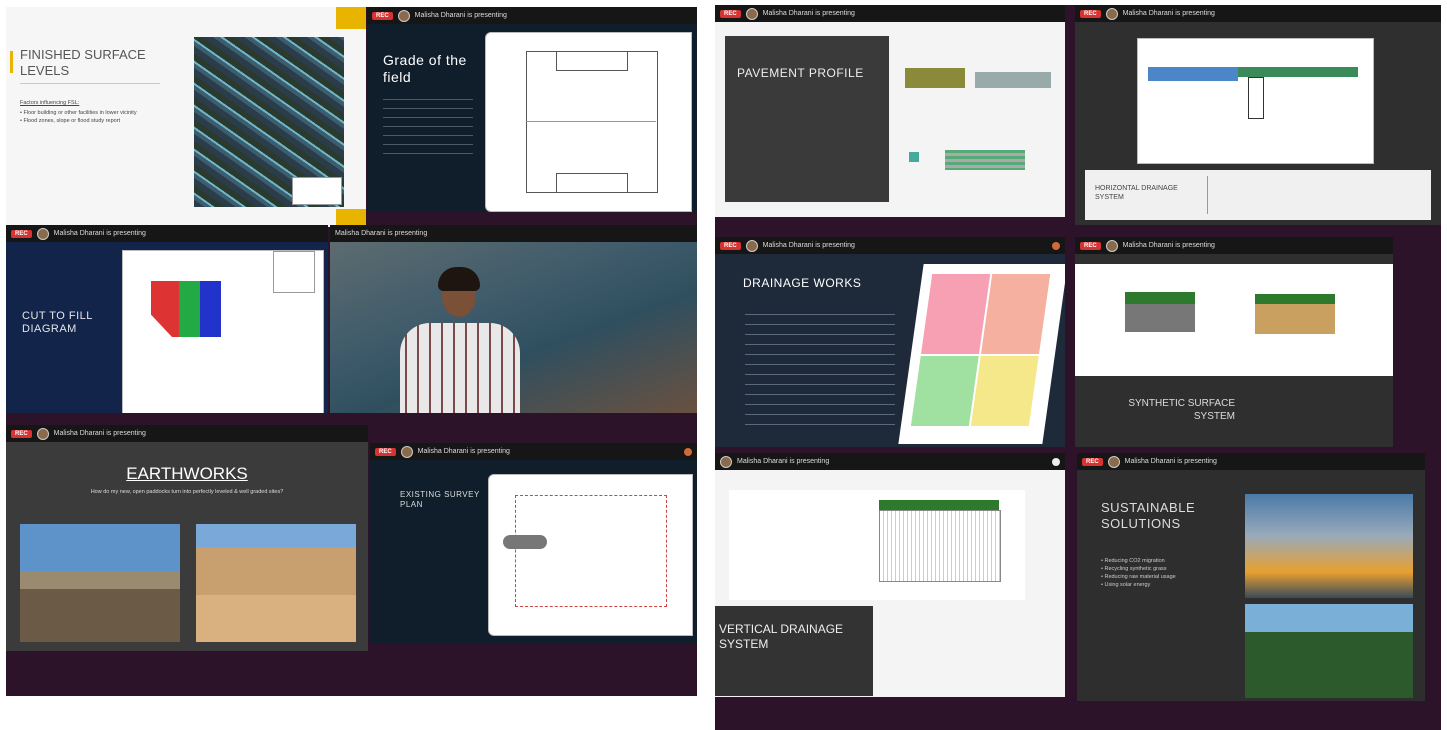 The height and width of the screenshot is (730, 1447). What do you see at coordinates (802, 283) in the screenshot?
I see `slide-title: DRAINAGE WORKS` at bounding box center [802, 283].